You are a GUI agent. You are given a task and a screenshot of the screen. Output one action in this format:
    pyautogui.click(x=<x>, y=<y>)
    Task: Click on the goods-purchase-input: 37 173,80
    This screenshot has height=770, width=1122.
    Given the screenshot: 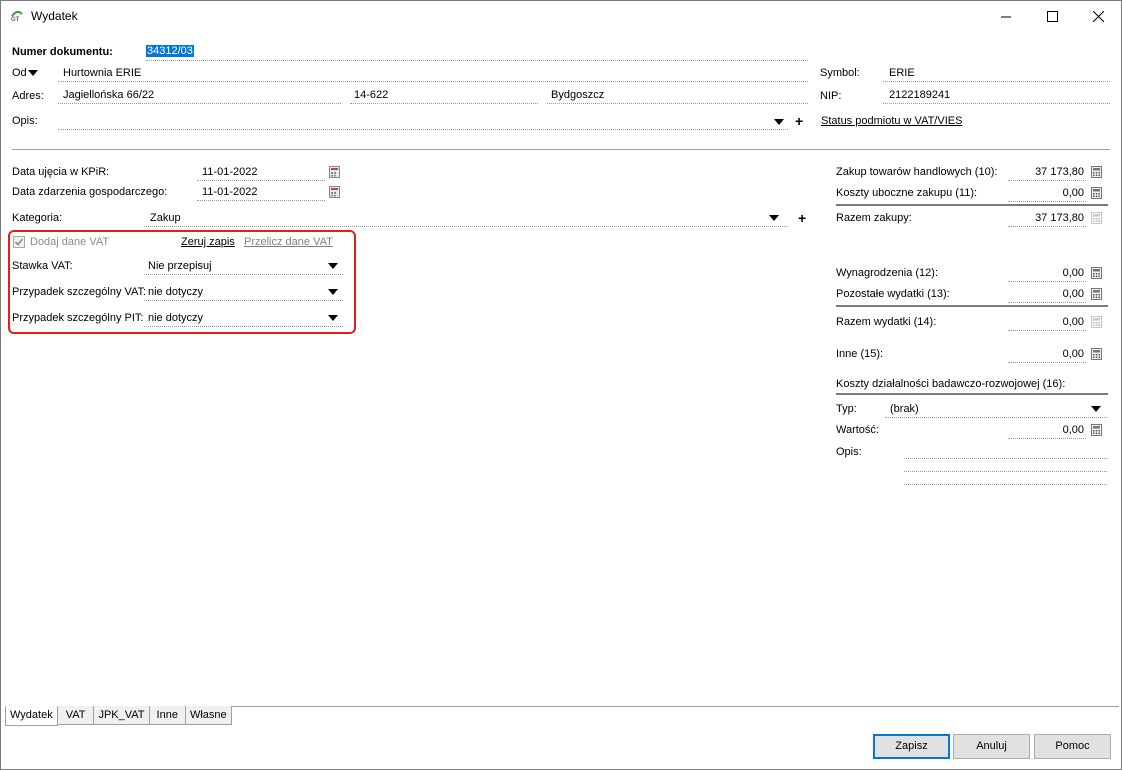 What is the action you would take?
    pyautogui.click(x=1046, y=172)
    